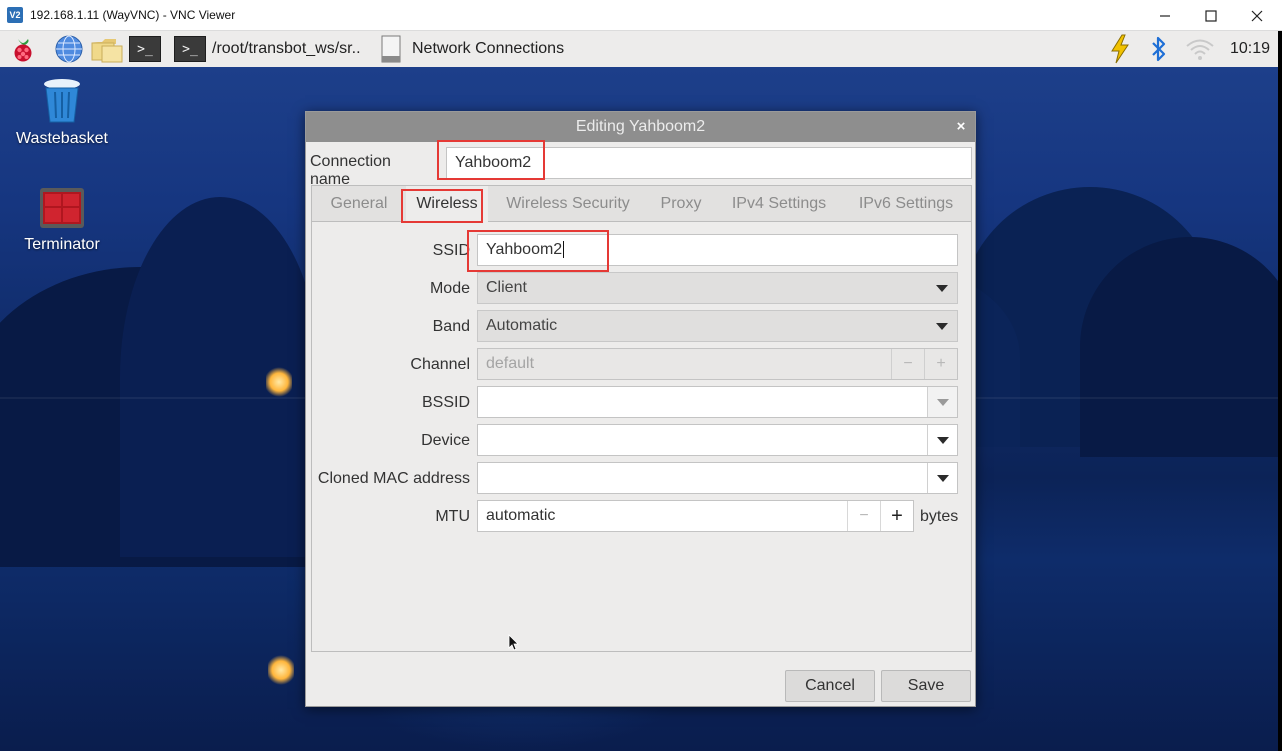  I want to click on mtu-spinbox: automatic − +, so click(695, 516).